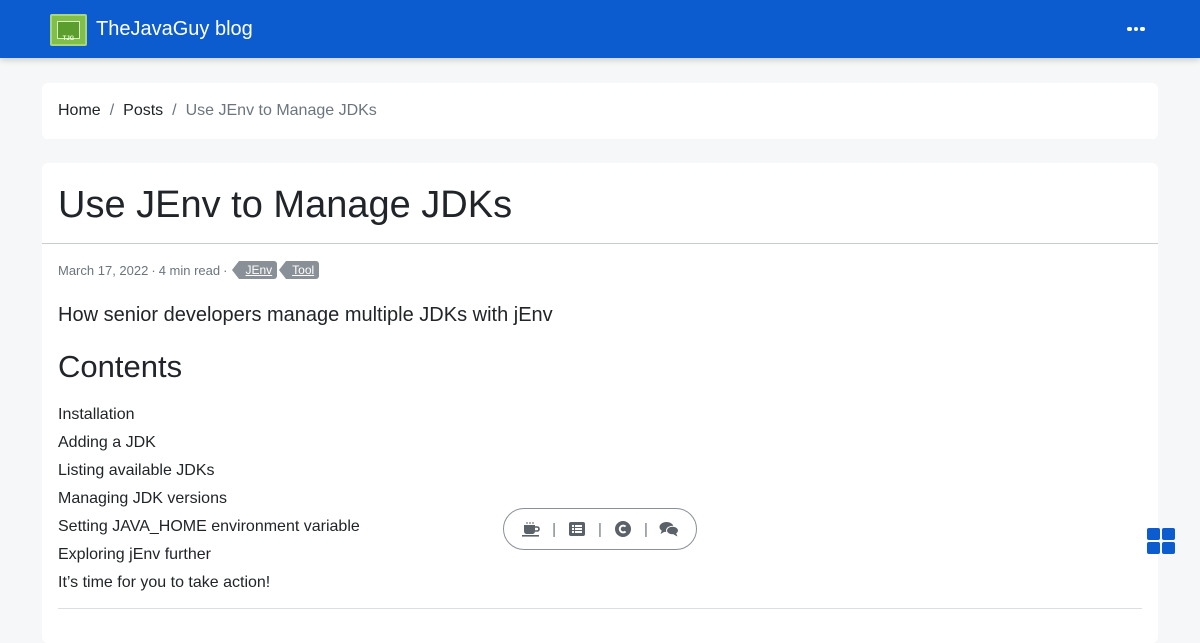 Image resolution: width=1200 pixels, height=643 pixels. Describe the element at coordinates (134, 554) in the screenshot. I see `toc-link-exploring: Exploring jEnv further` at that location.